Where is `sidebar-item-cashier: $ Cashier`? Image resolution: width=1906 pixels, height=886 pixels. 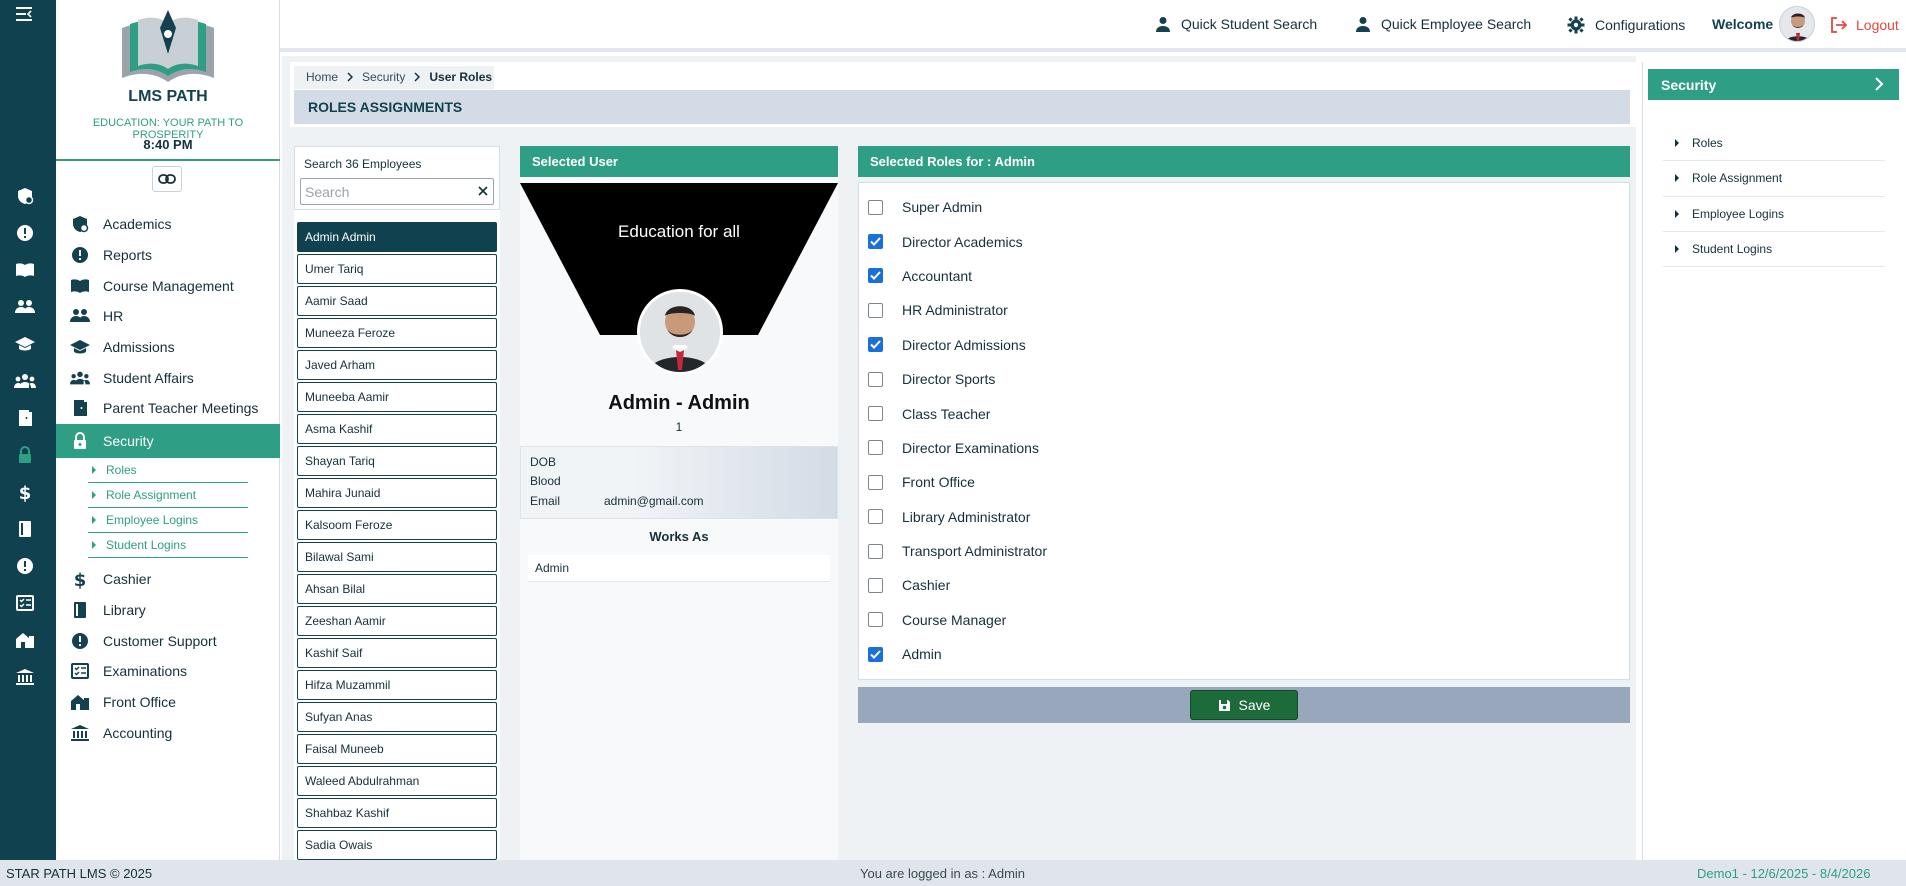 sidebar-item-cashier: $ Cashier is located at coordinates (168, 579).